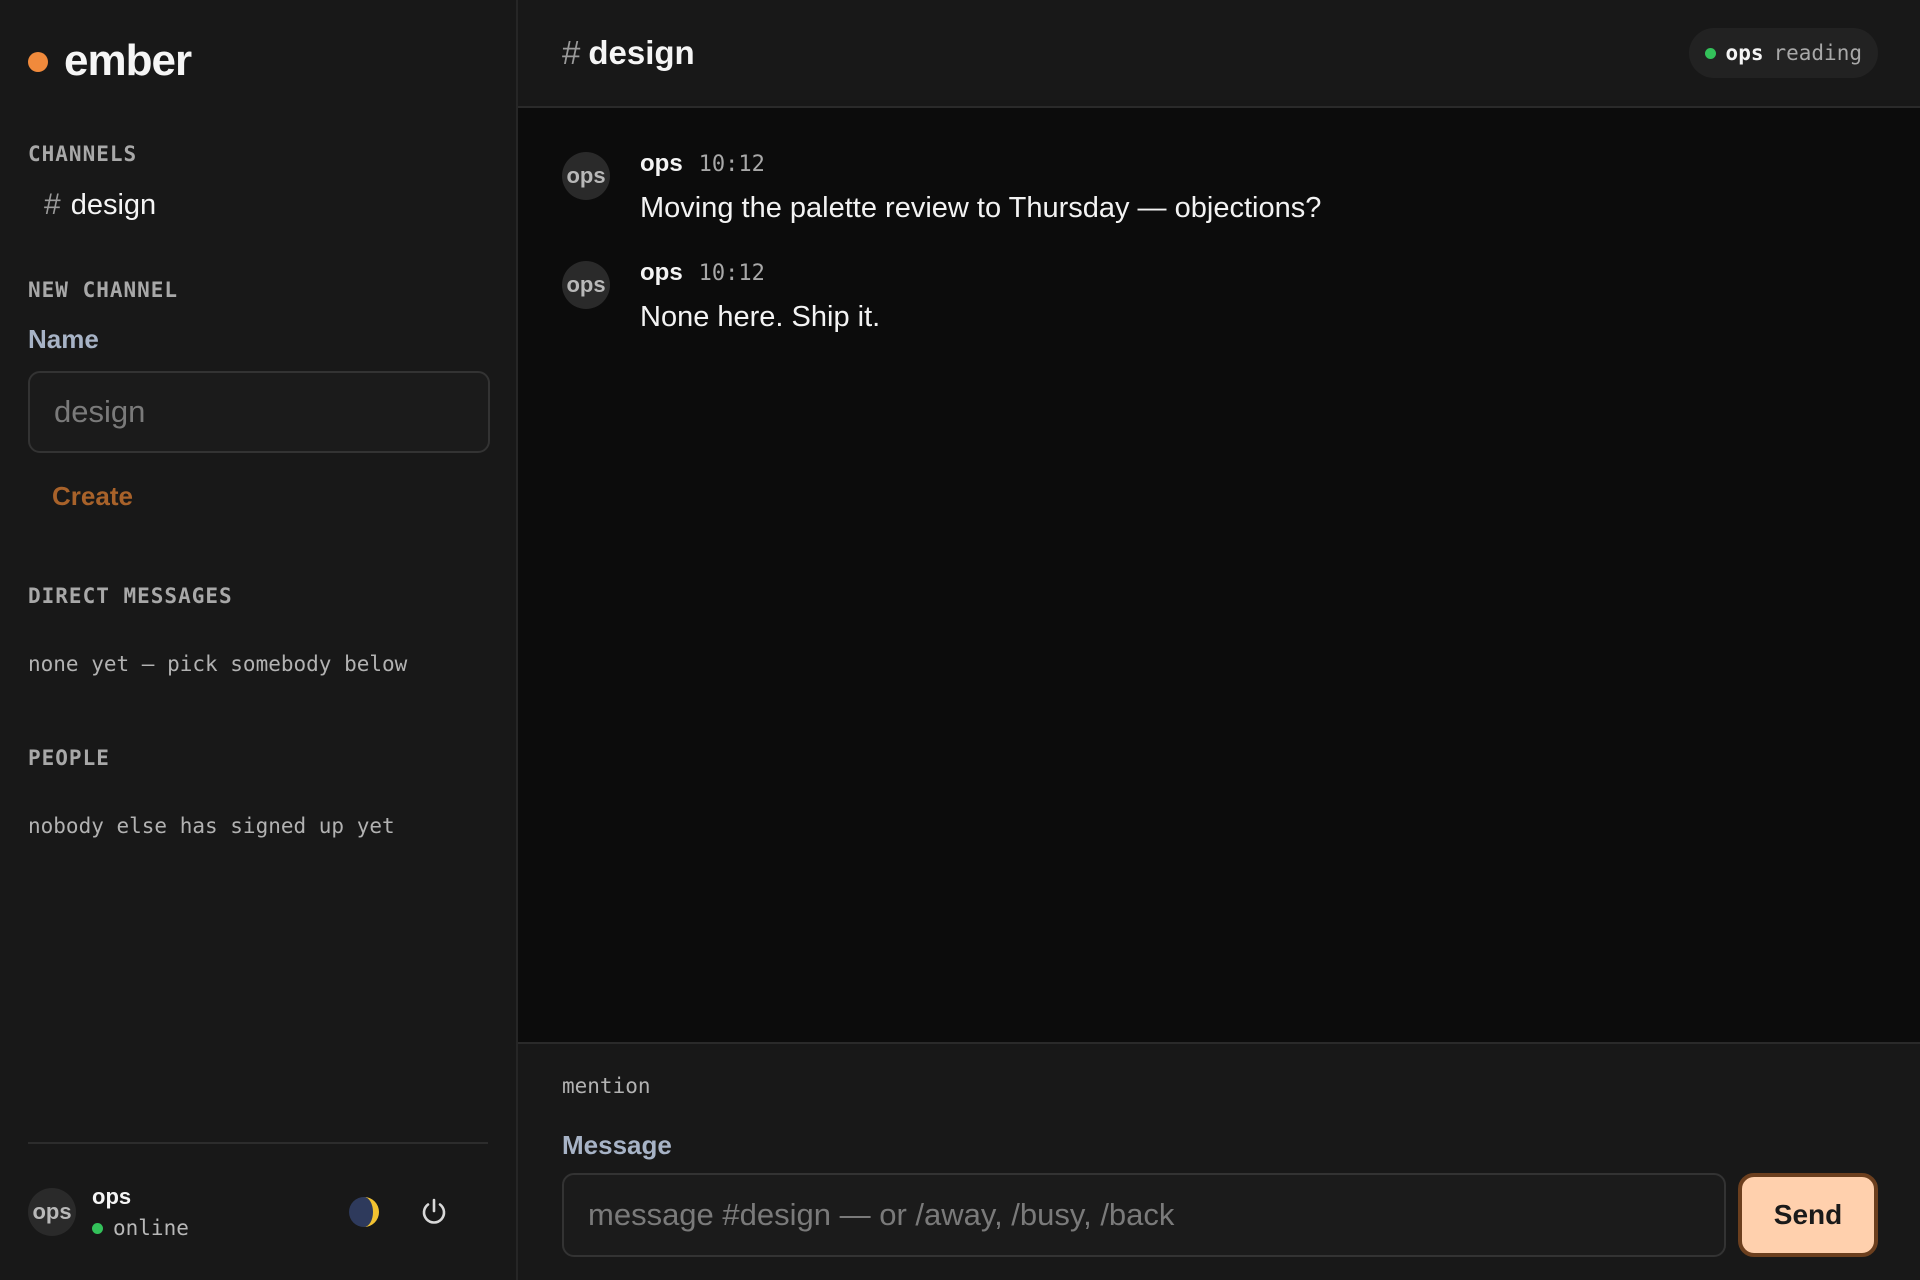  What do you see at coordinates (128, 60) in the screenshot?
I see `brand-name: ember` at bounding box center [128, 60].